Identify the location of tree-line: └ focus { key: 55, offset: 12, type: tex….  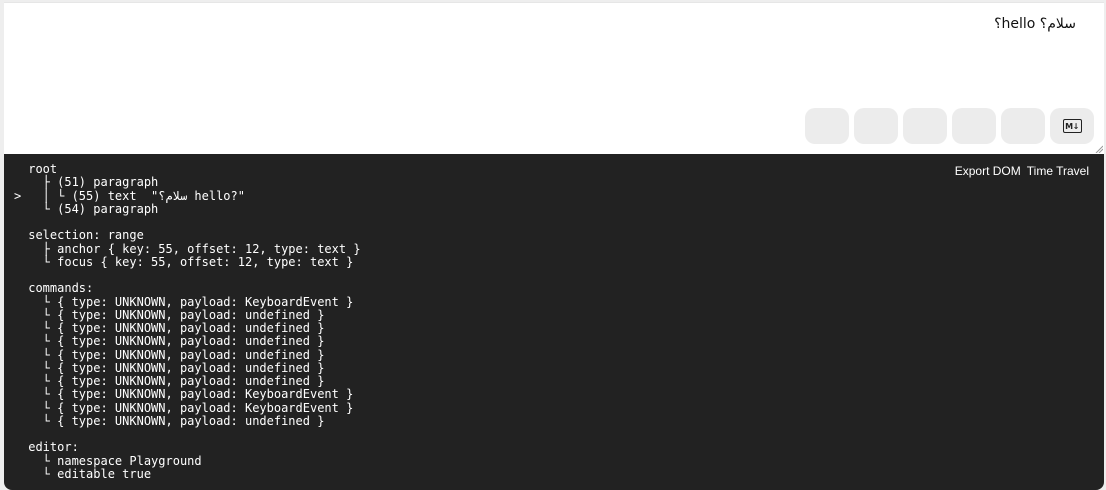
(187, 261).